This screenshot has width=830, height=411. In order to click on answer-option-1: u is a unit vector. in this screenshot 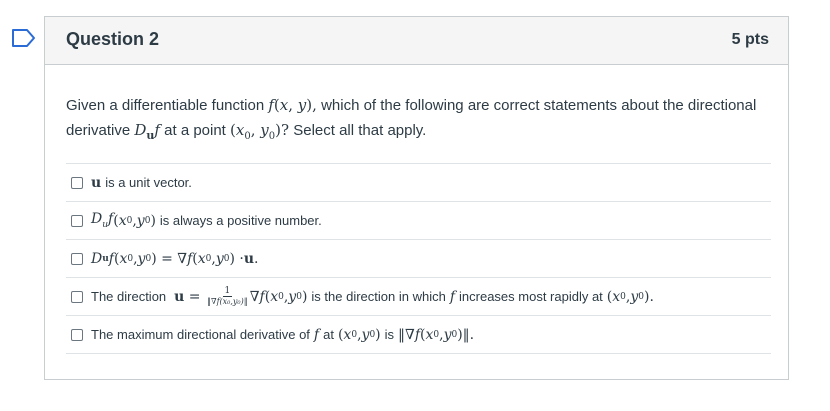, I will do `click(418, 182)`.